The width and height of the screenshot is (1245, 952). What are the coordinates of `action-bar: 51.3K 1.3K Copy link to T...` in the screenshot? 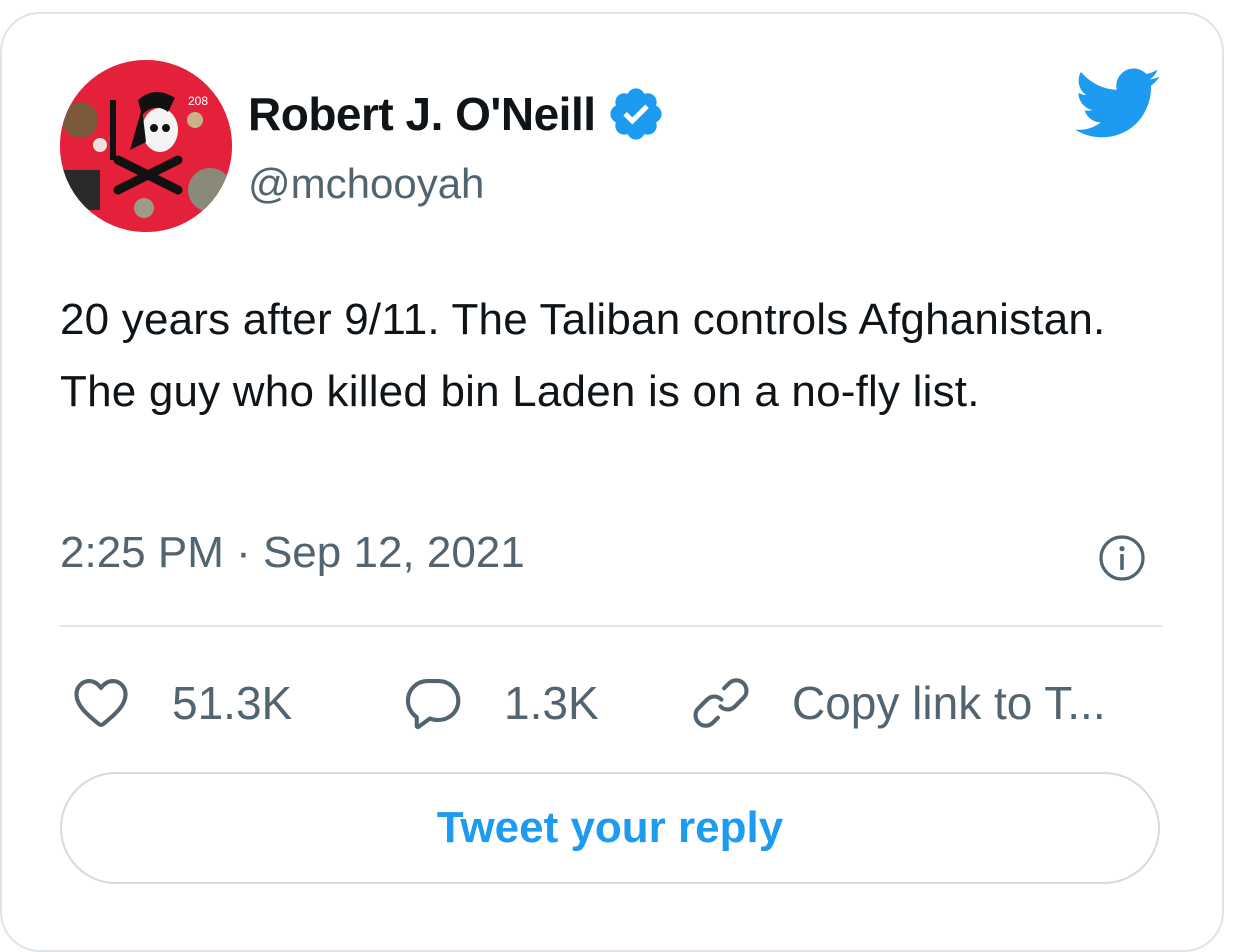 It's located at (612, 703).